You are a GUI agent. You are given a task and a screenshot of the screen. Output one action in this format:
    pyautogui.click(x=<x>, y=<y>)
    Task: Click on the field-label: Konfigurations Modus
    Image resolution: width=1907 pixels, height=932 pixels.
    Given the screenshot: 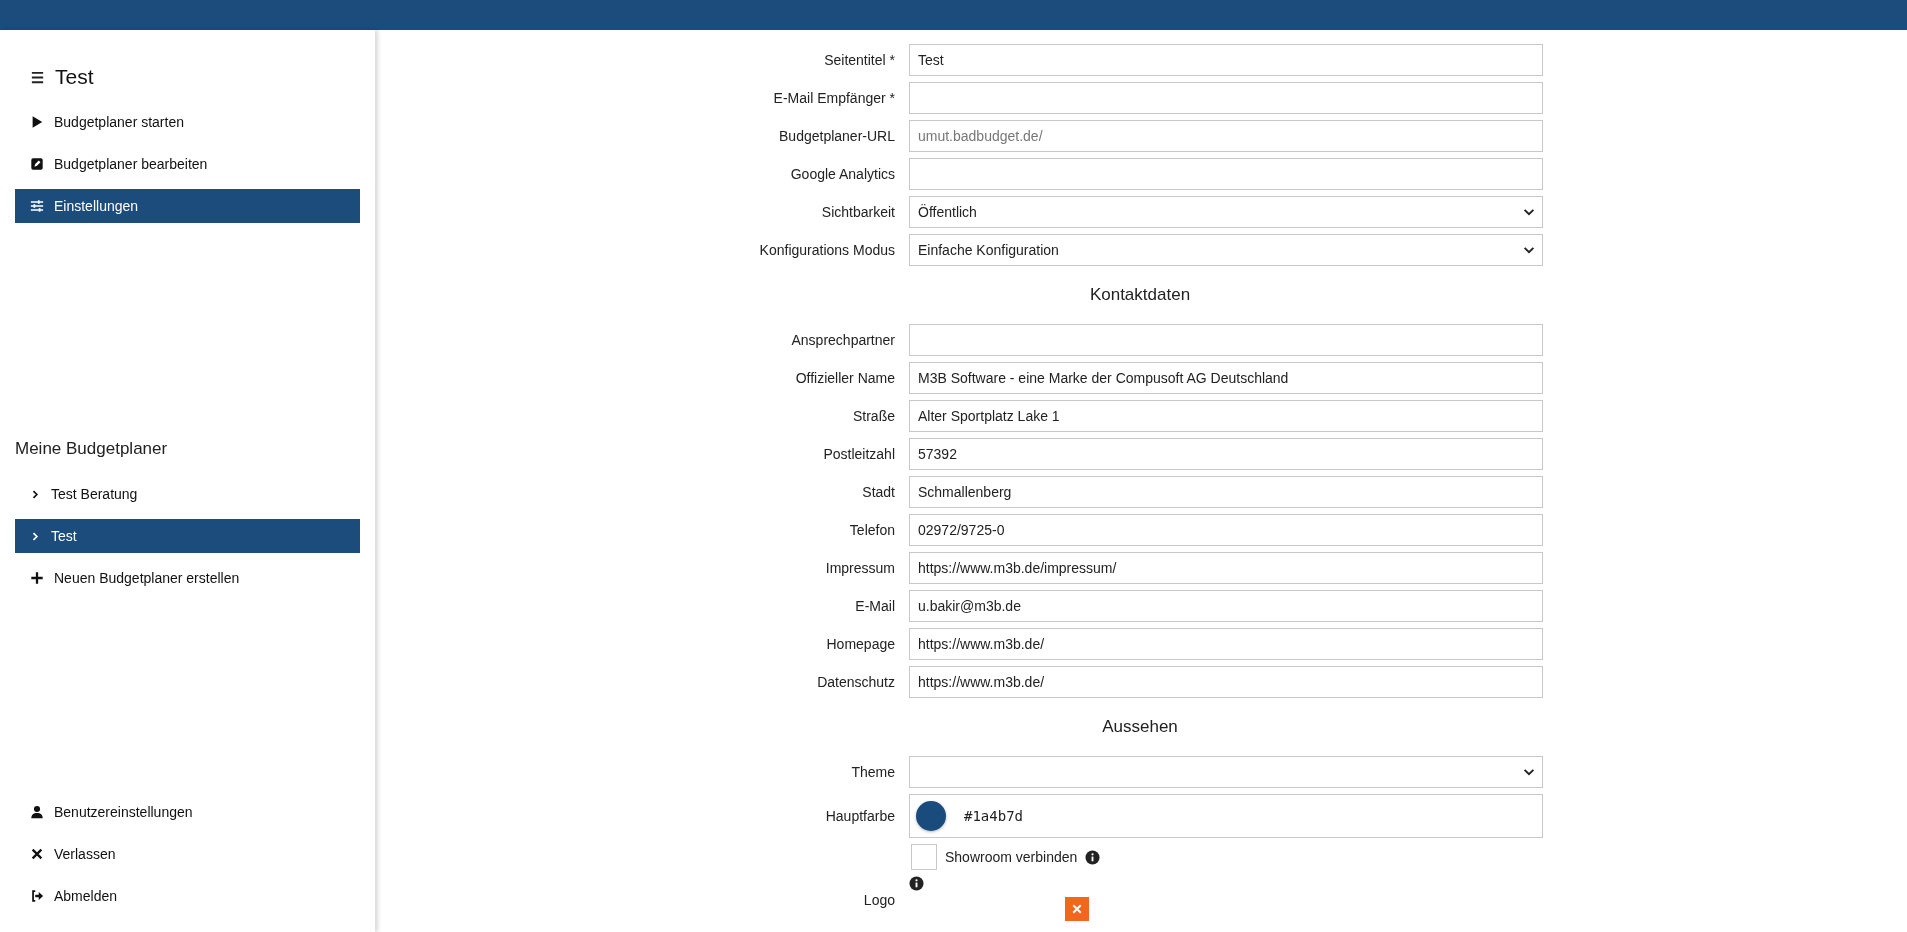 What is the action you would take?
    pyautogui.click(x=827, y=250)
    